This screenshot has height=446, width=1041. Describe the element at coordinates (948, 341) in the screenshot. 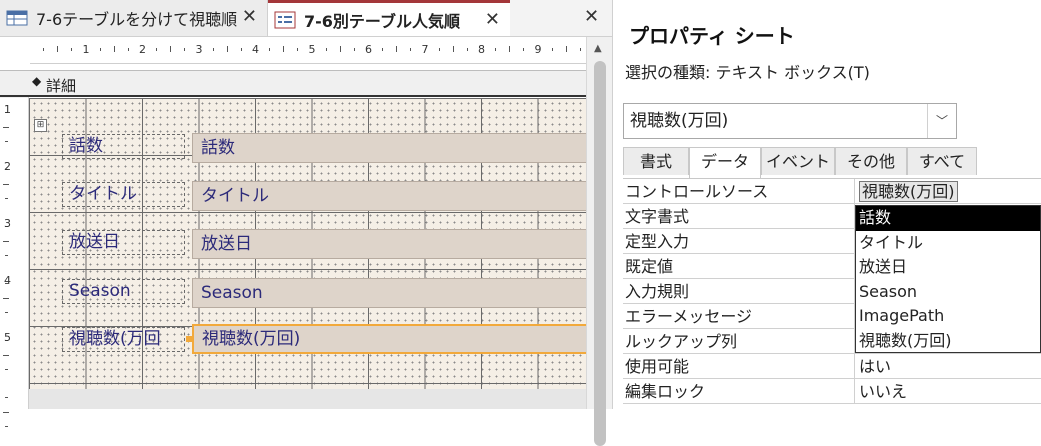

I see `dropdown-item: 視聴数(万回)` at that location.